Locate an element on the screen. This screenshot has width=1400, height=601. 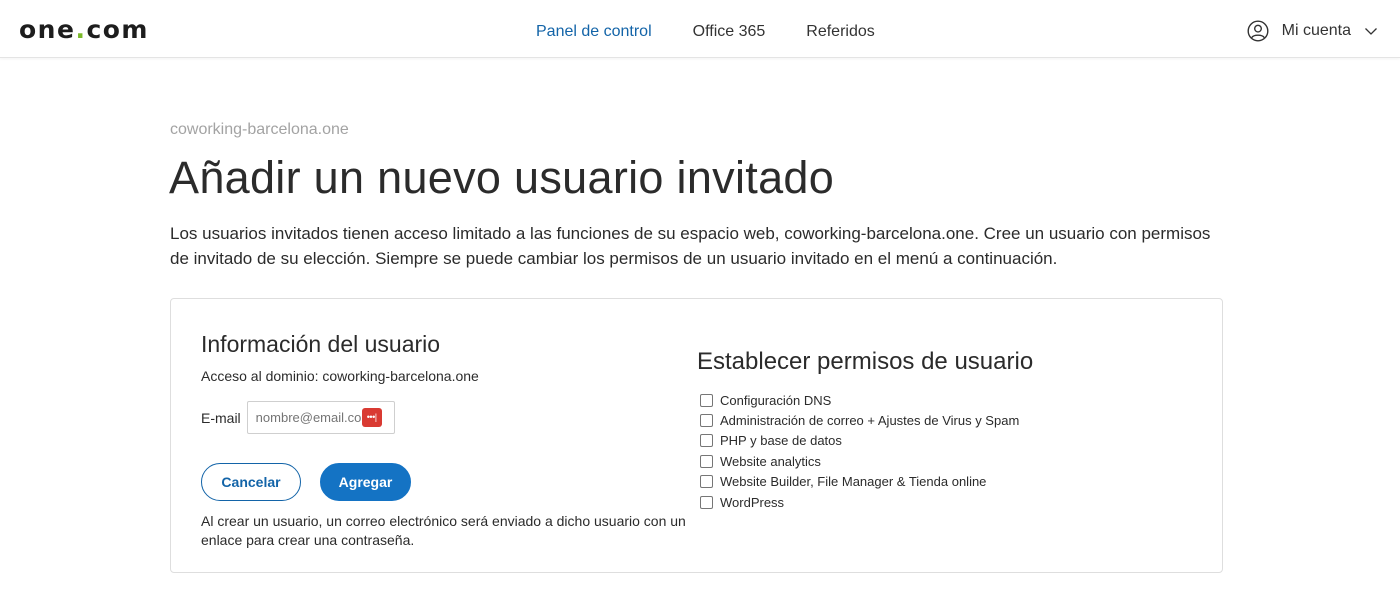
checkbox-dns is located at coordinates (706, 400).